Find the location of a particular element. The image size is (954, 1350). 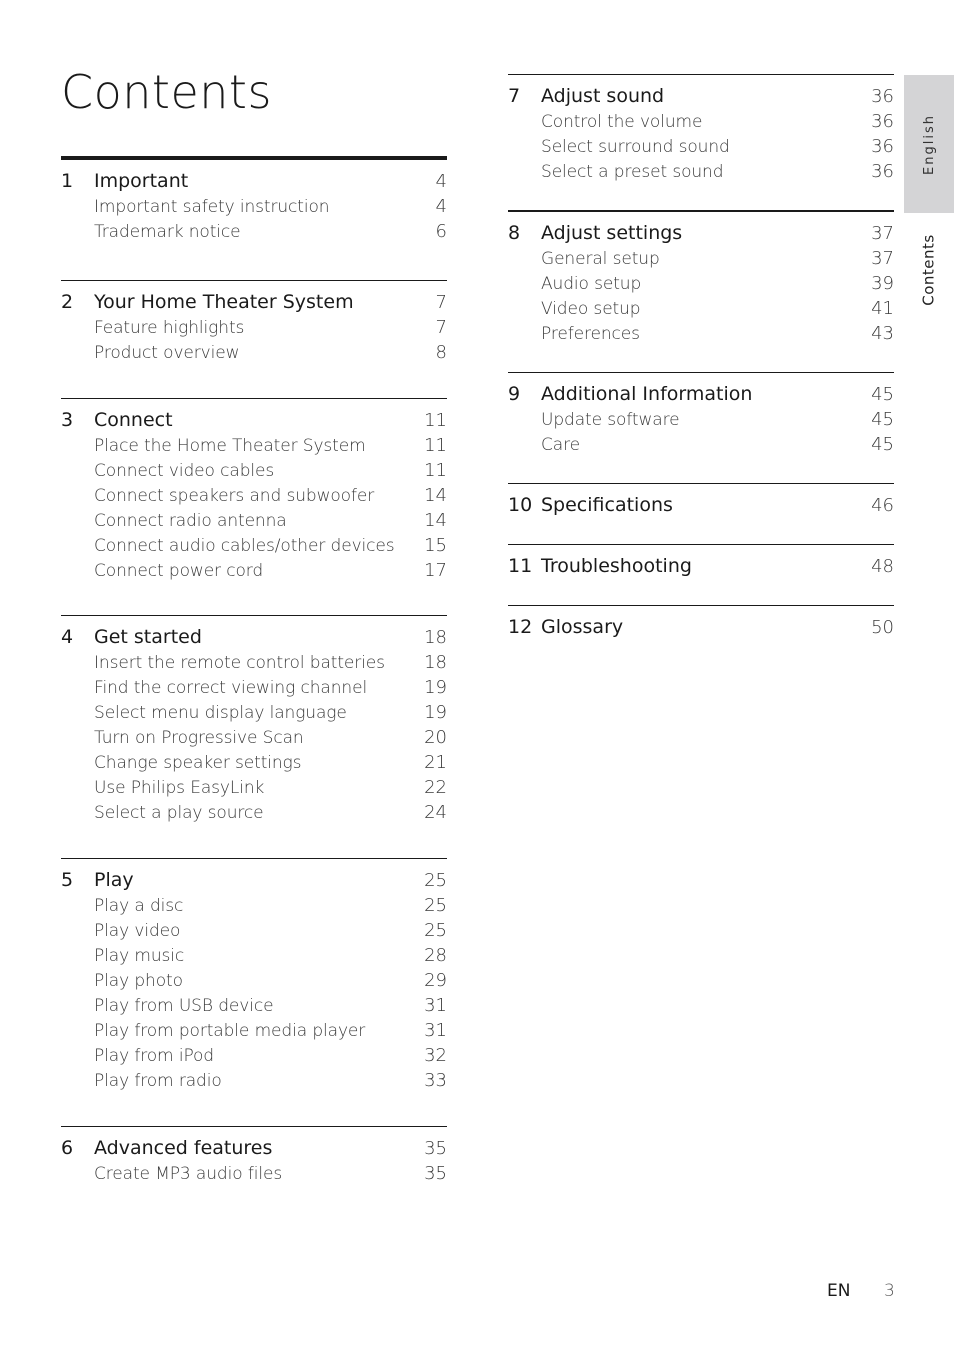

toc-chapter-entry: 9 Additional Information 45 is located at coordinates (701, 394).